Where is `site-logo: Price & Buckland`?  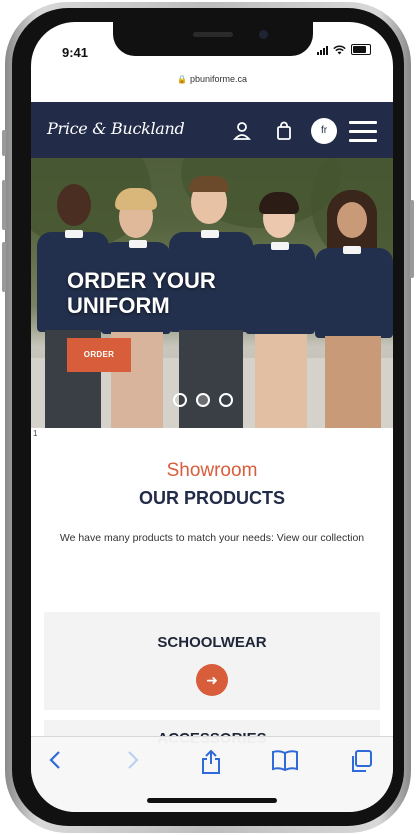 site-logo: Price & Buckland is located at coordinates (116, 128).